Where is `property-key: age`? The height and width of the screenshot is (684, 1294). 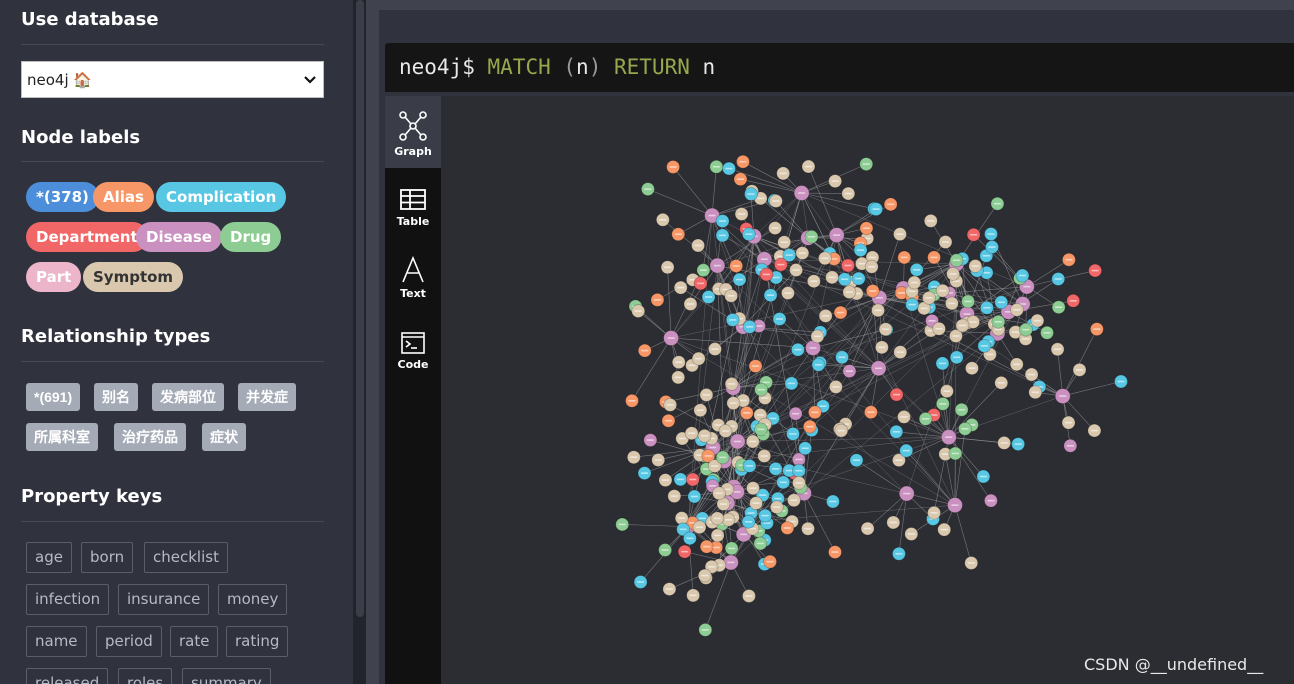 property-key: age is located at coordinates (49, 557).